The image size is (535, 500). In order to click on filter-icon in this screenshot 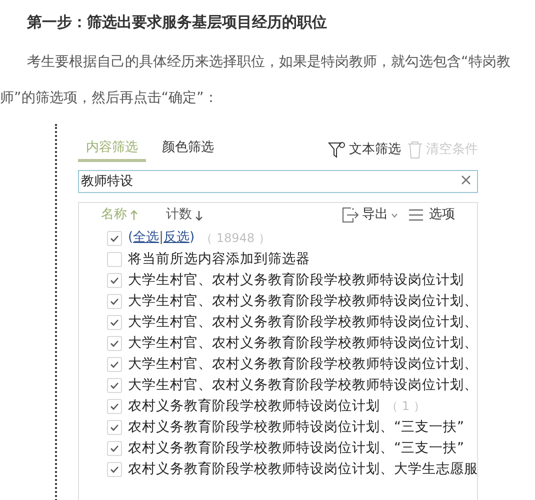, I will do `click(337, 150)`.